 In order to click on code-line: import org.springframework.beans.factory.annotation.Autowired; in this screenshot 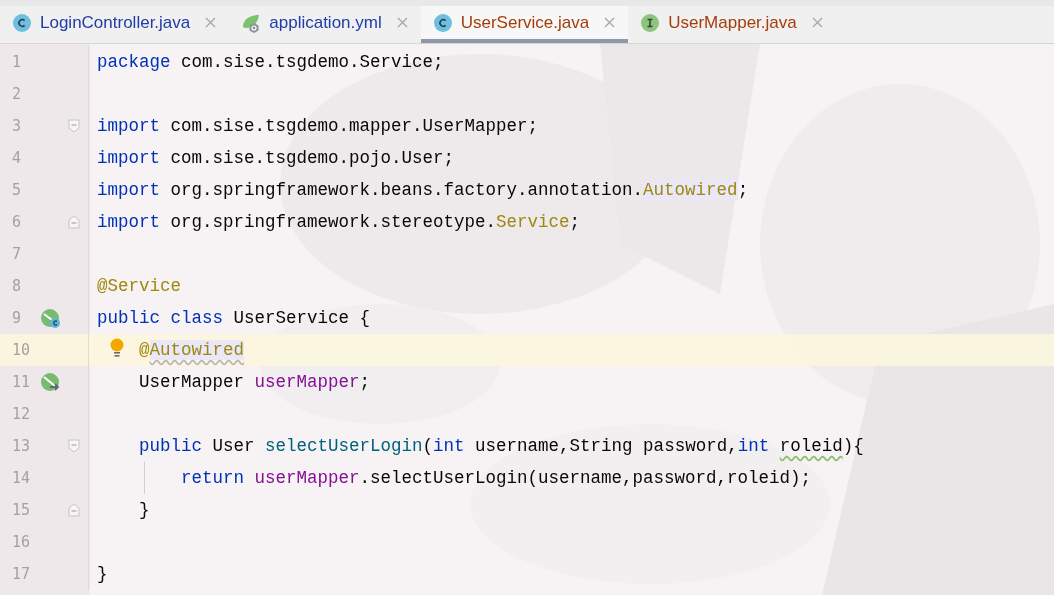, I will do `click(423, 190)`.